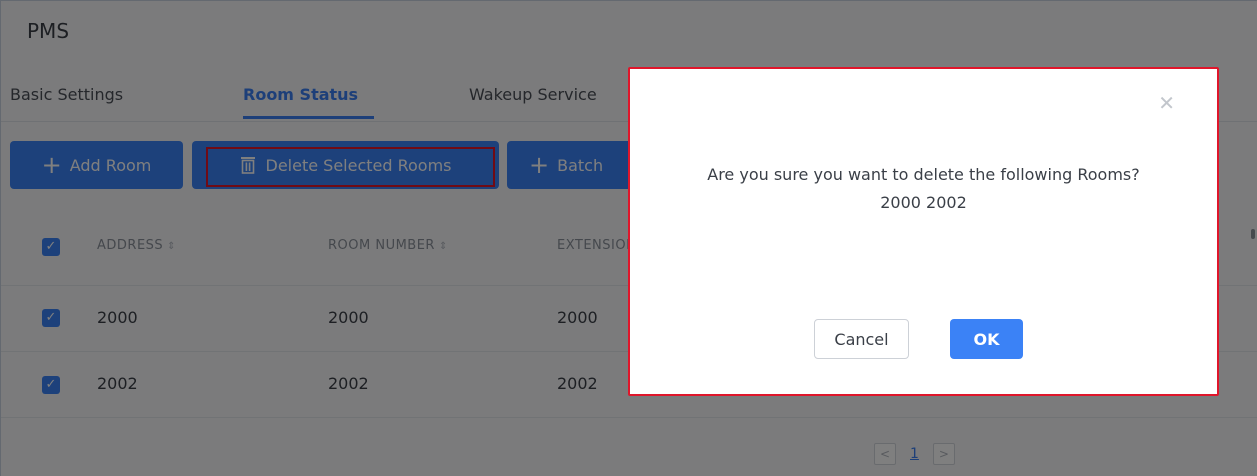 The image size is (1257, 476). I want to click on close-icon: ✕, so click(1166, 103).